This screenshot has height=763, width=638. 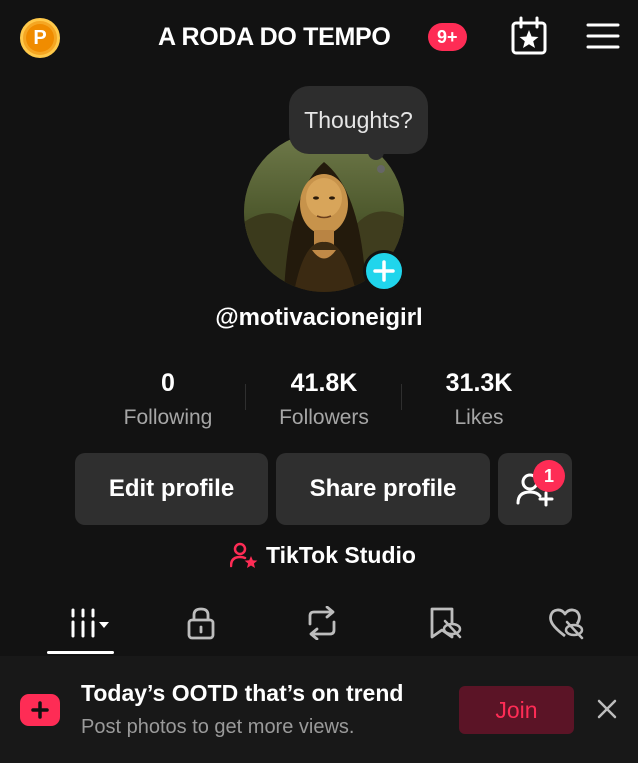 I want to click on liked-hidden-icon, so click(x=566, y=624).